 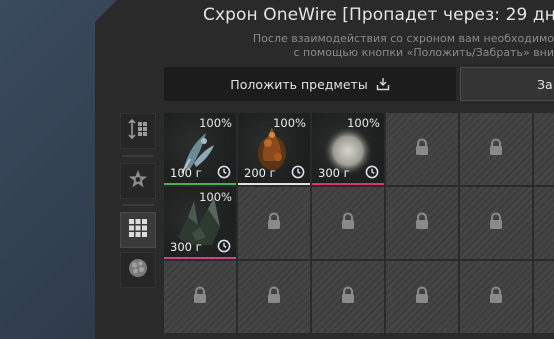 What do you see at coordinates (299, 84) in the screenshot?
I see `put-items-label: Положить предметы` at bounding box center [299, 84].